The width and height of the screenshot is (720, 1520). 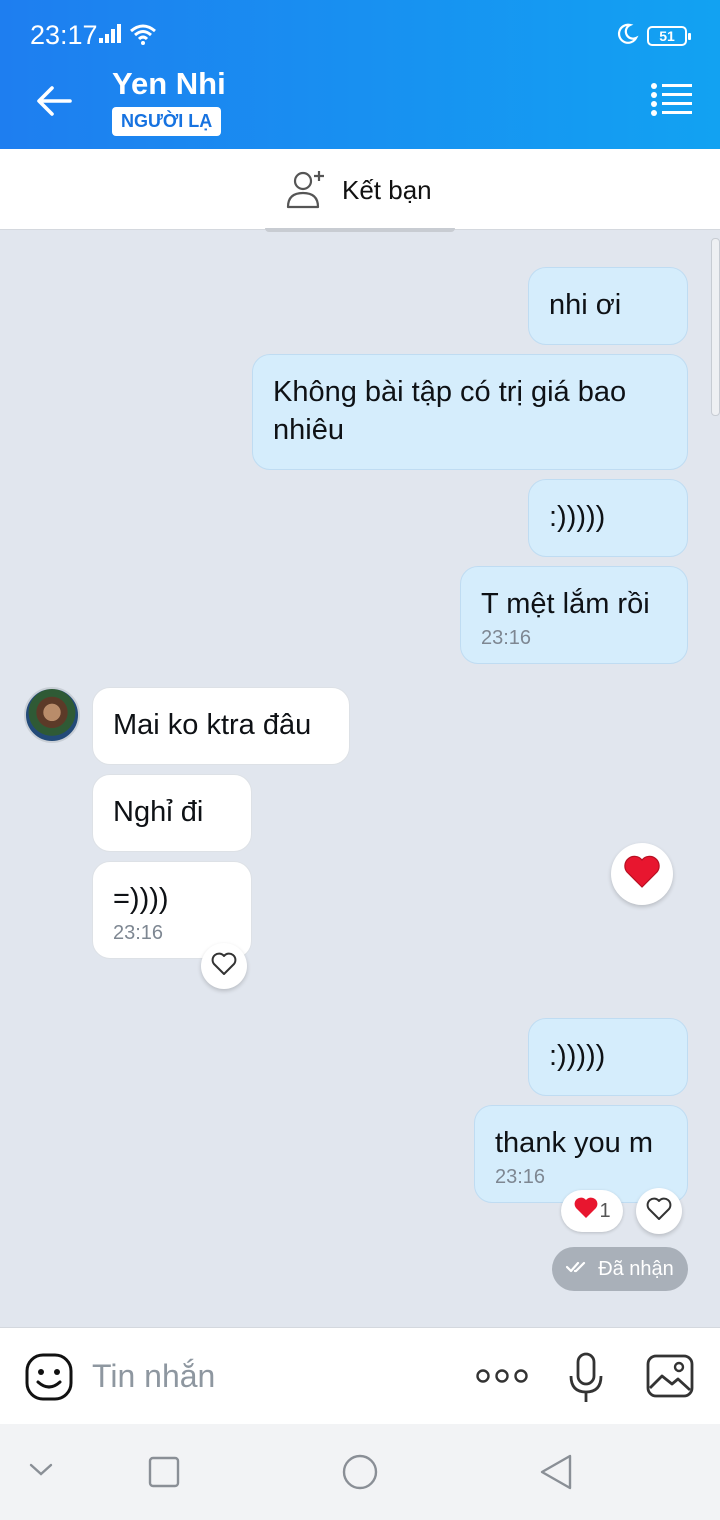 What do you see at coordinates (556, 1474) in the screenshot?
I see `back-nav-icon` at bounding box center [556, 1474].